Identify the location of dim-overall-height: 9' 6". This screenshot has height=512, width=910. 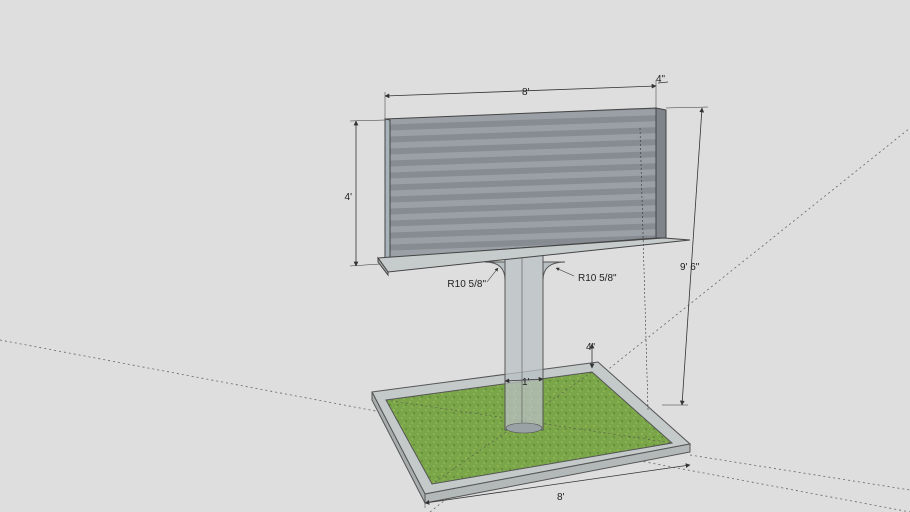
(690, 267).